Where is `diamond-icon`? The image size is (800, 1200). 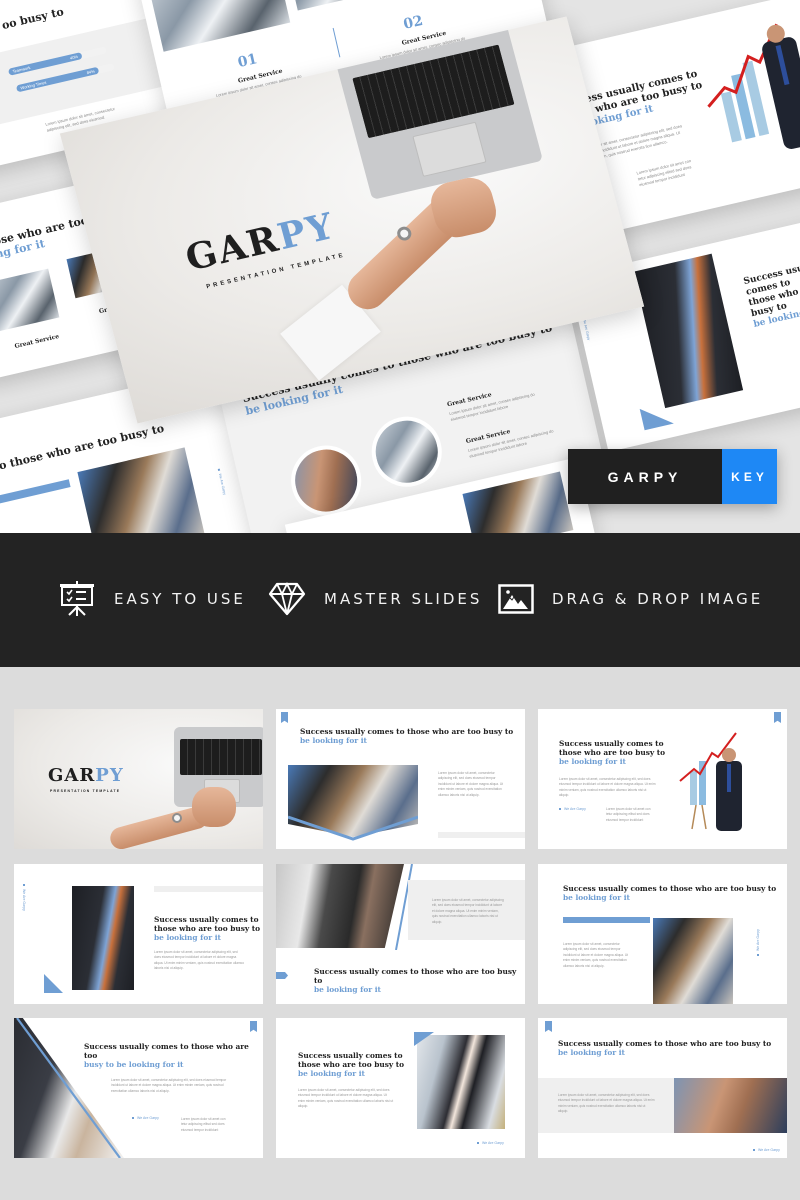
diamond-icon is located at coordinates (287, 599).